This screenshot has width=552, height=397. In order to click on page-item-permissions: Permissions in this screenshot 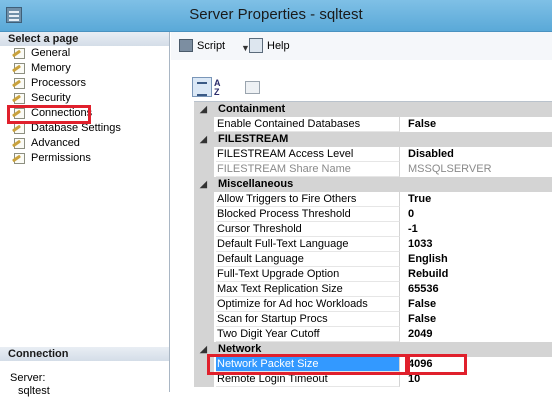, I will do `click(84, 158)`.